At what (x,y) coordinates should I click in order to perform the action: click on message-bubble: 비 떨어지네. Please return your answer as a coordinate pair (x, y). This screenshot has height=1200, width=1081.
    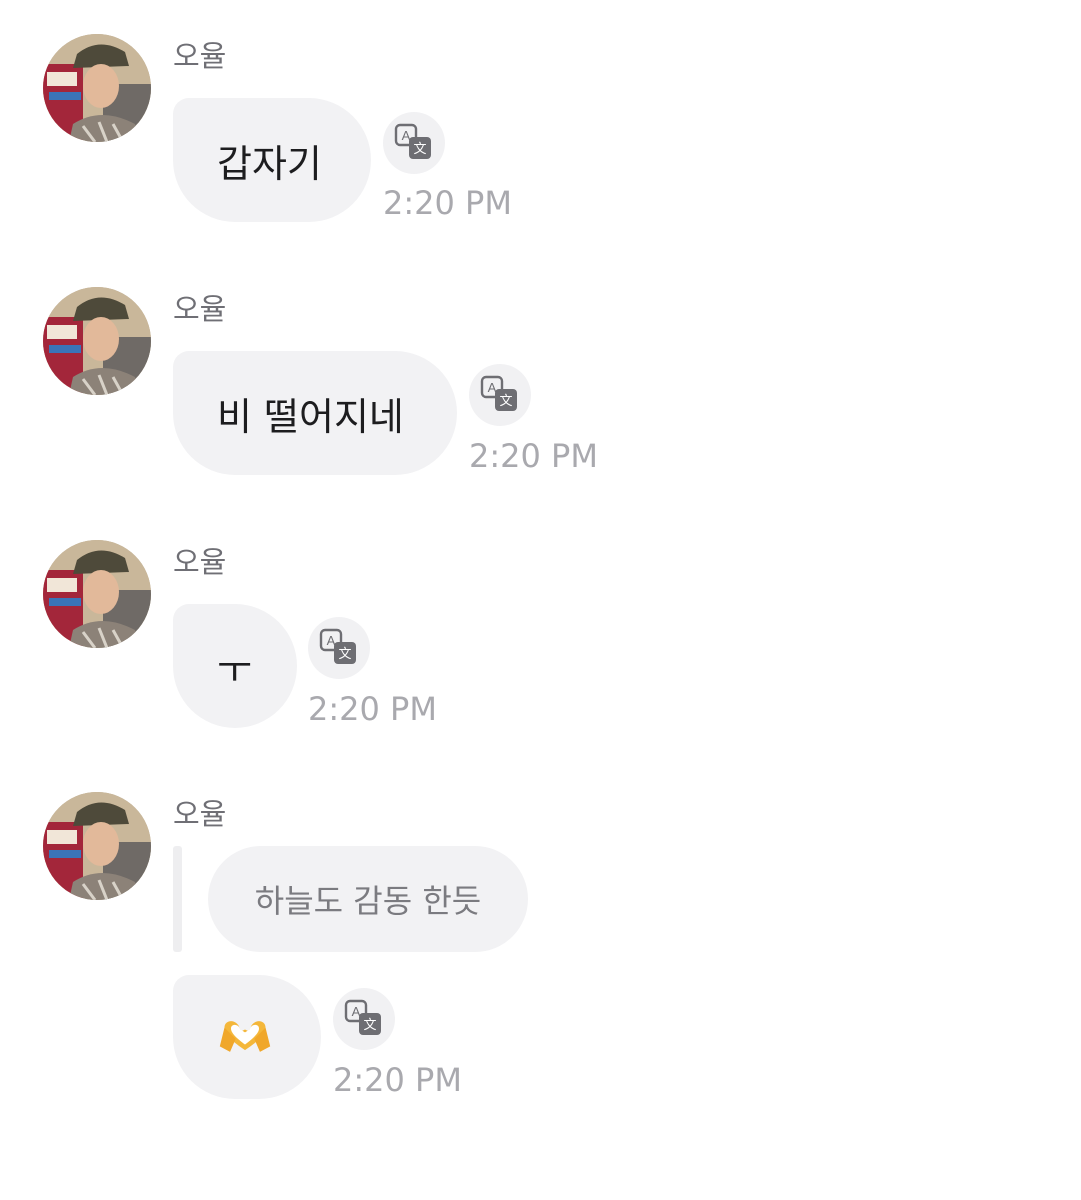
    Looking at the image, I should click on (315, 413).